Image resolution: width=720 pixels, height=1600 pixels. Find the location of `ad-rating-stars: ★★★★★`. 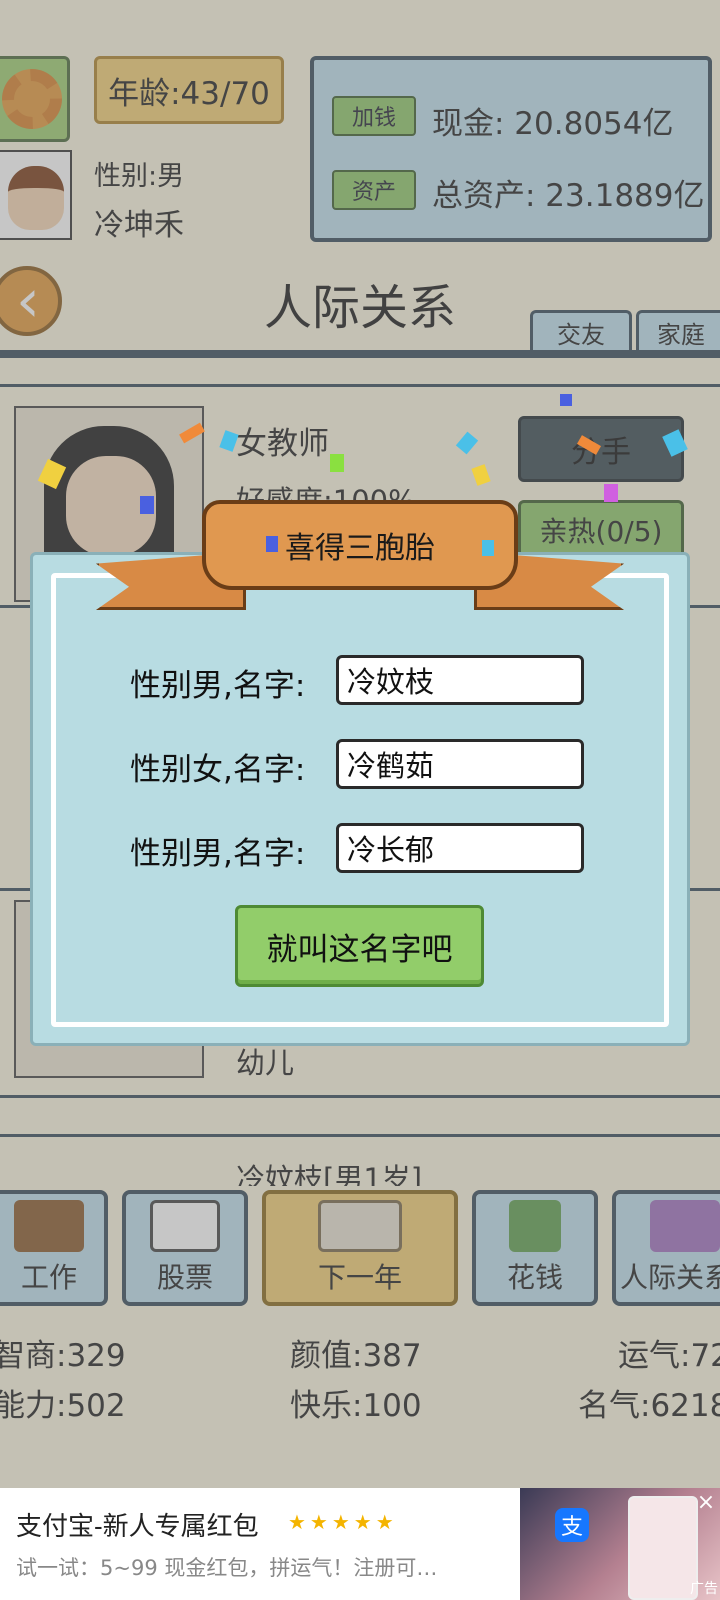

ad-rating-stars: ★★★★★ is located at coordinates (343, 1522).